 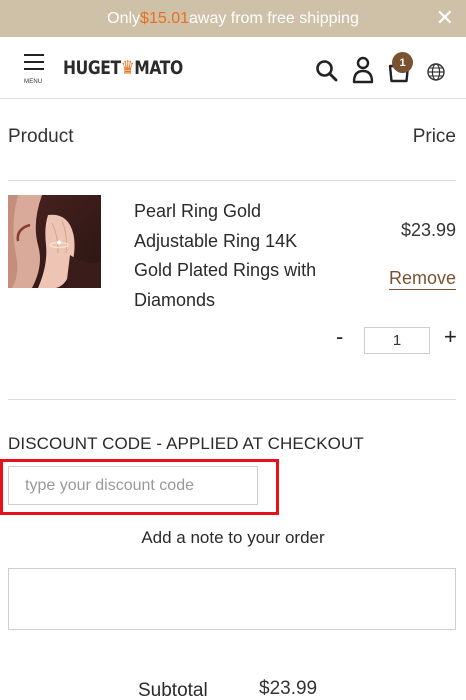 I want to click on logo-text-left: HUGET, so click(x=92, y=68).